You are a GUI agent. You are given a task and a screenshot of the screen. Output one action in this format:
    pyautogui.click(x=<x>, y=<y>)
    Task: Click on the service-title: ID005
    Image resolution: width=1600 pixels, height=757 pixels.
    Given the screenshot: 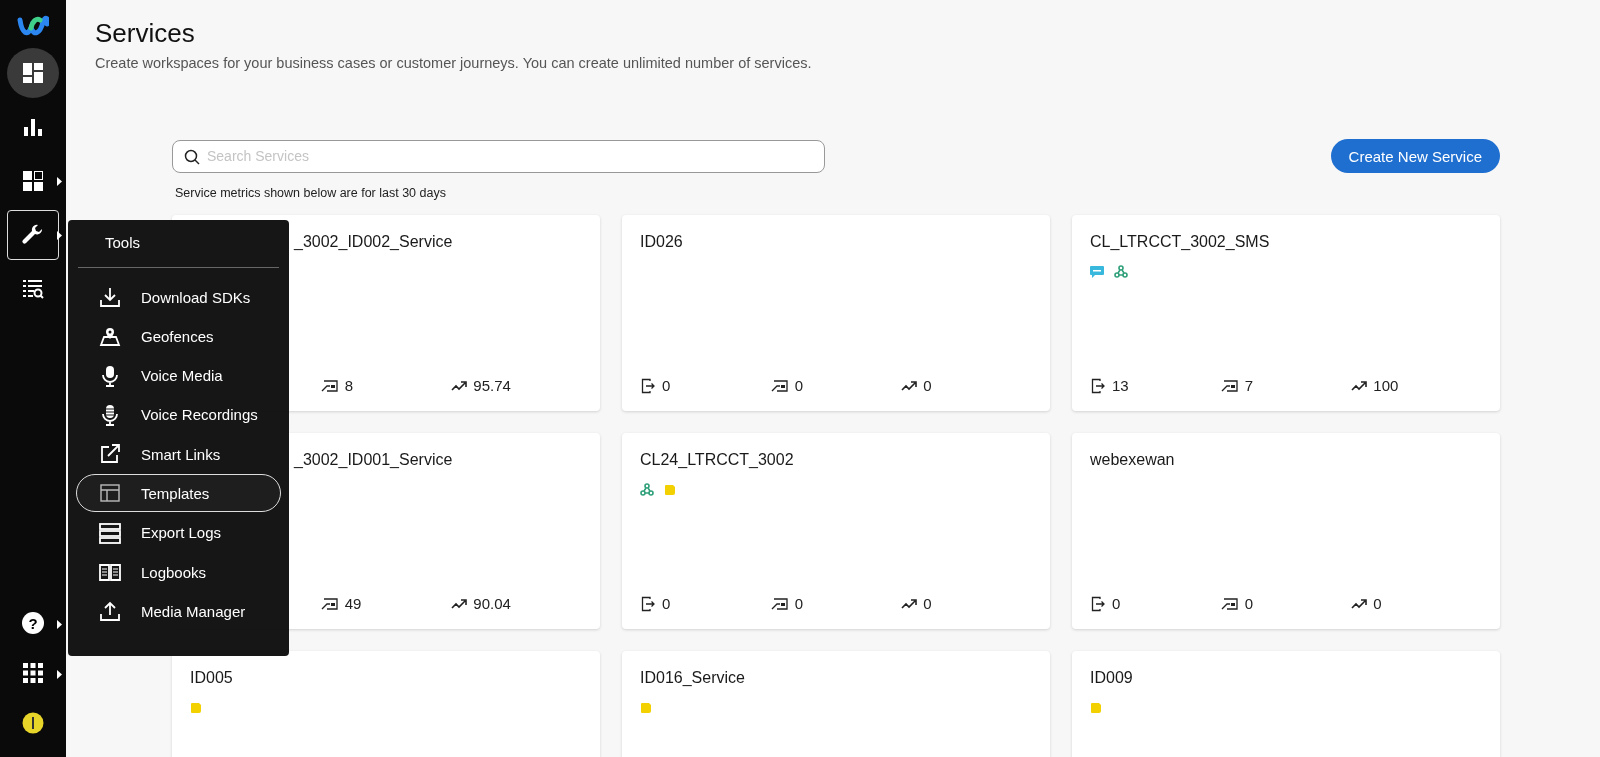 What is the action you would take?
    pyautogui.click(x=211, y=678)
    